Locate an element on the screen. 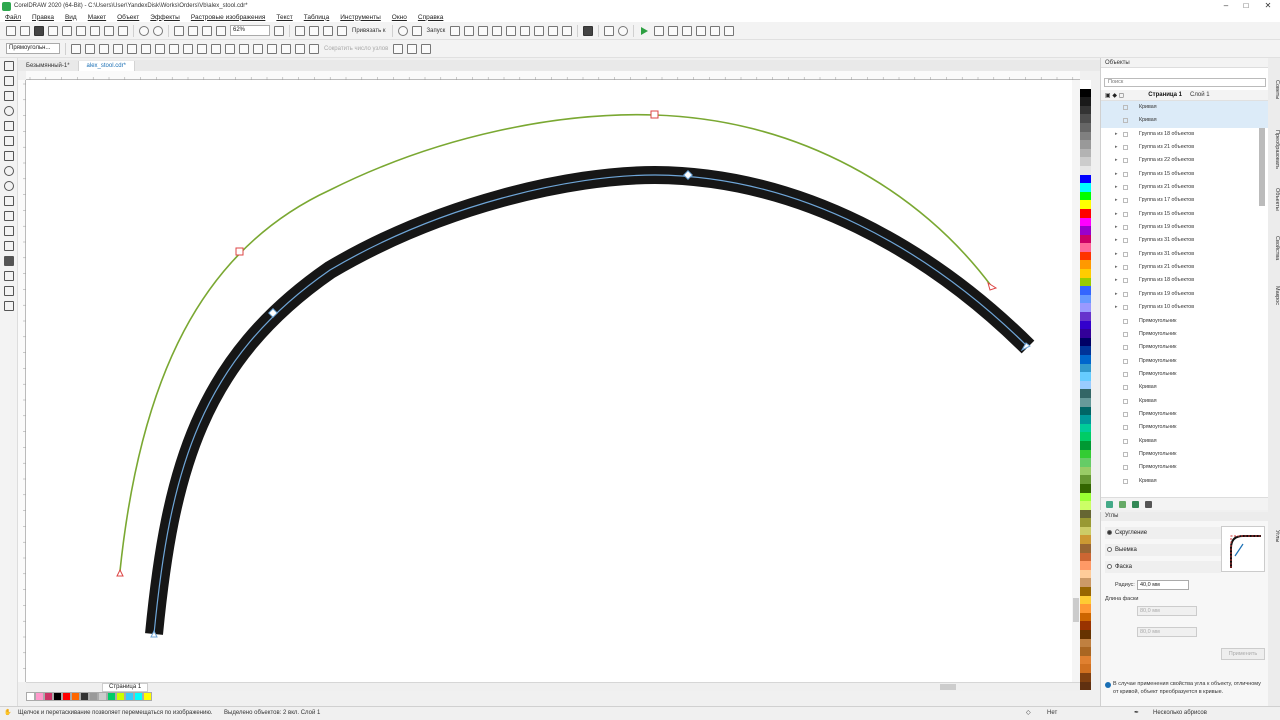  curve-start-node is located at coordinates (120, 572).